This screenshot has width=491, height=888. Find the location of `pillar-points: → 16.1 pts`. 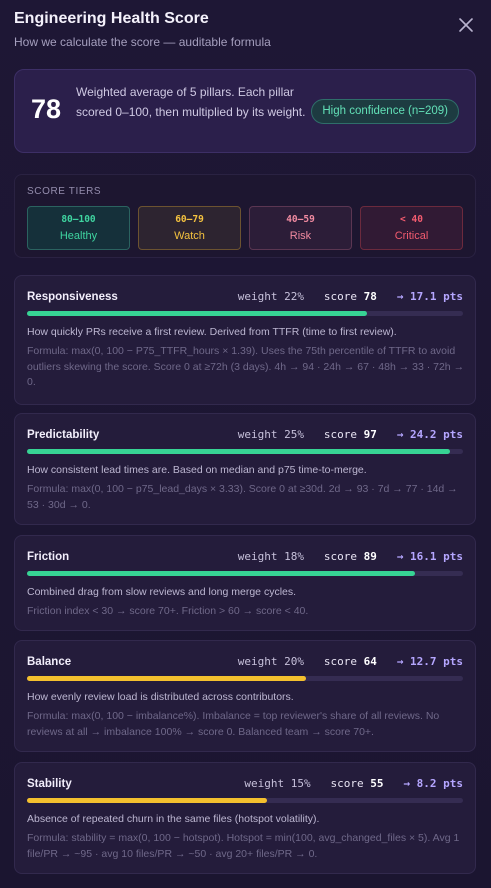

pillar-points: → 16.1 pts is located at coordinates (429, 556).